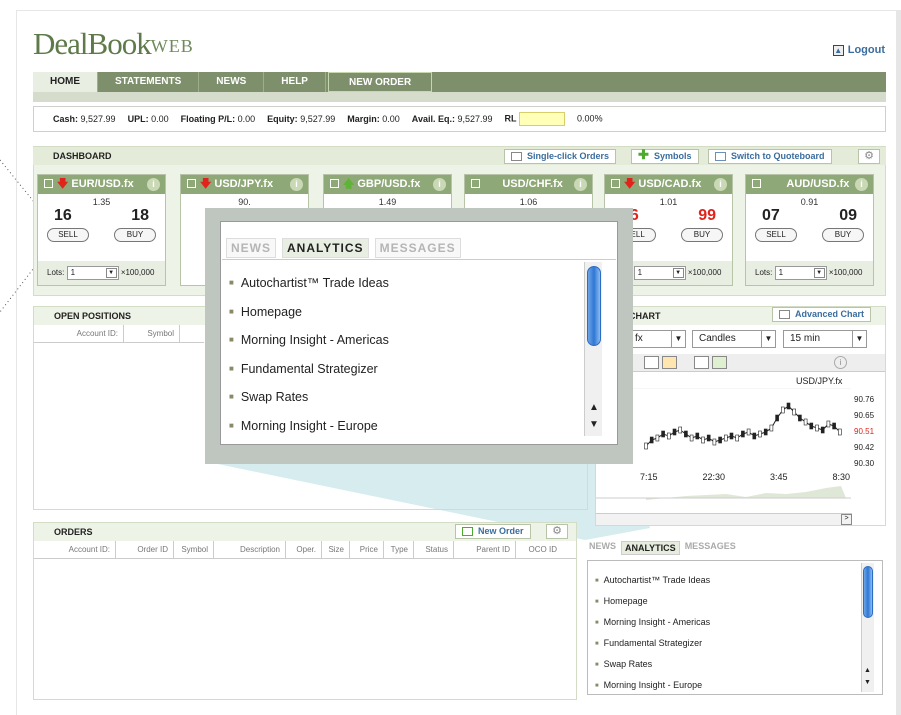 This screenshot has width=901, height=715. Describe the element at coordinates (665, 156) in the screenshot. I see `symbols-button: ✚ Symbols` at that location.